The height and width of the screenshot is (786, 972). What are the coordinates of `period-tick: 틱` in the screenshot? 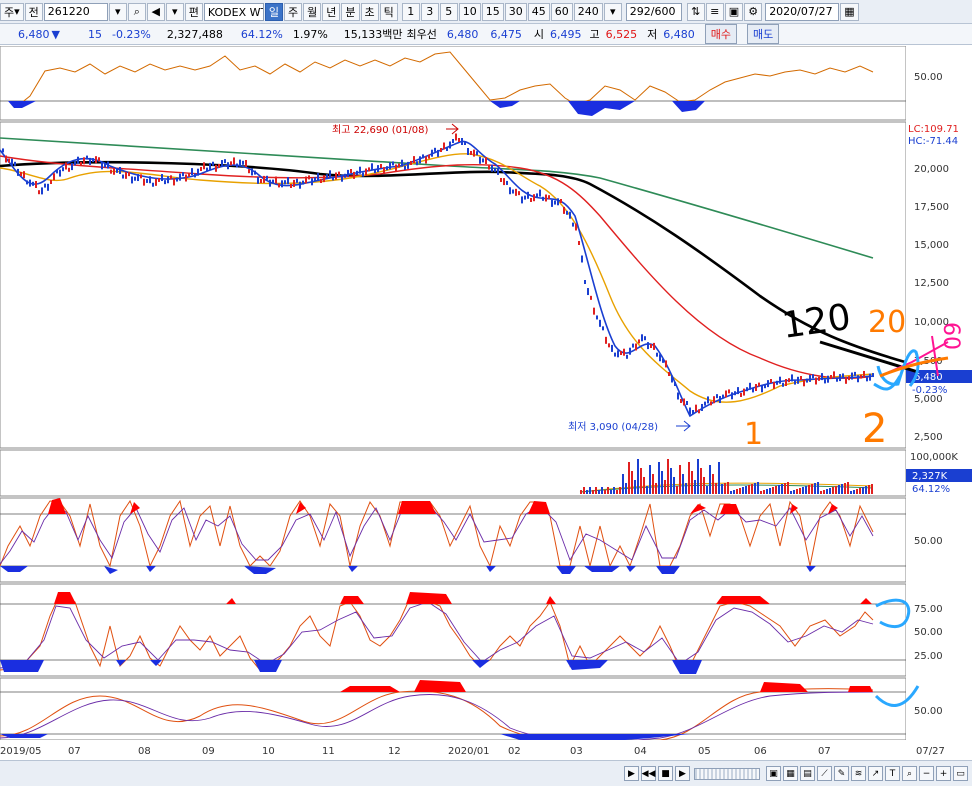 It's located at (388, 11).